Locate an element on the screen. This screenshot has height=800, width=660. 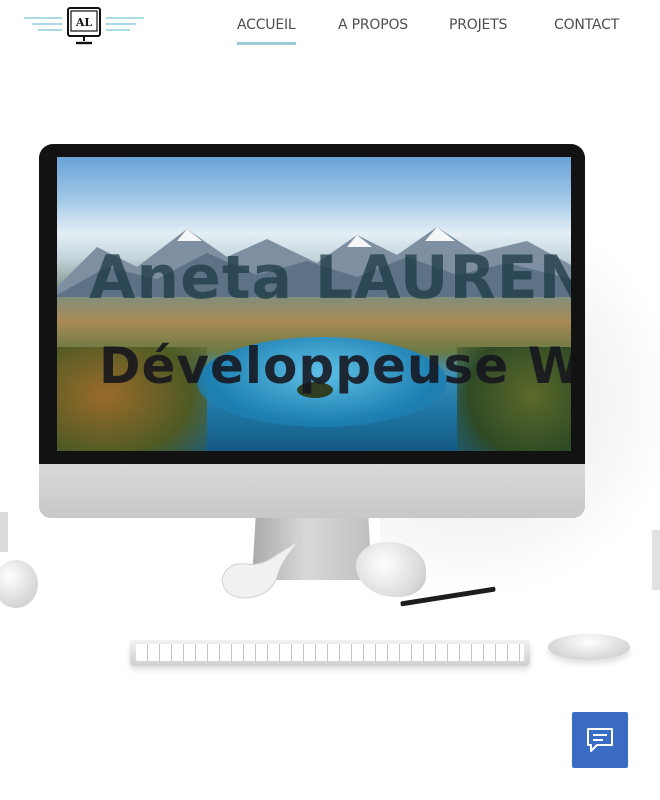
chat-bubble-icon is located at coordinates (600, 740).